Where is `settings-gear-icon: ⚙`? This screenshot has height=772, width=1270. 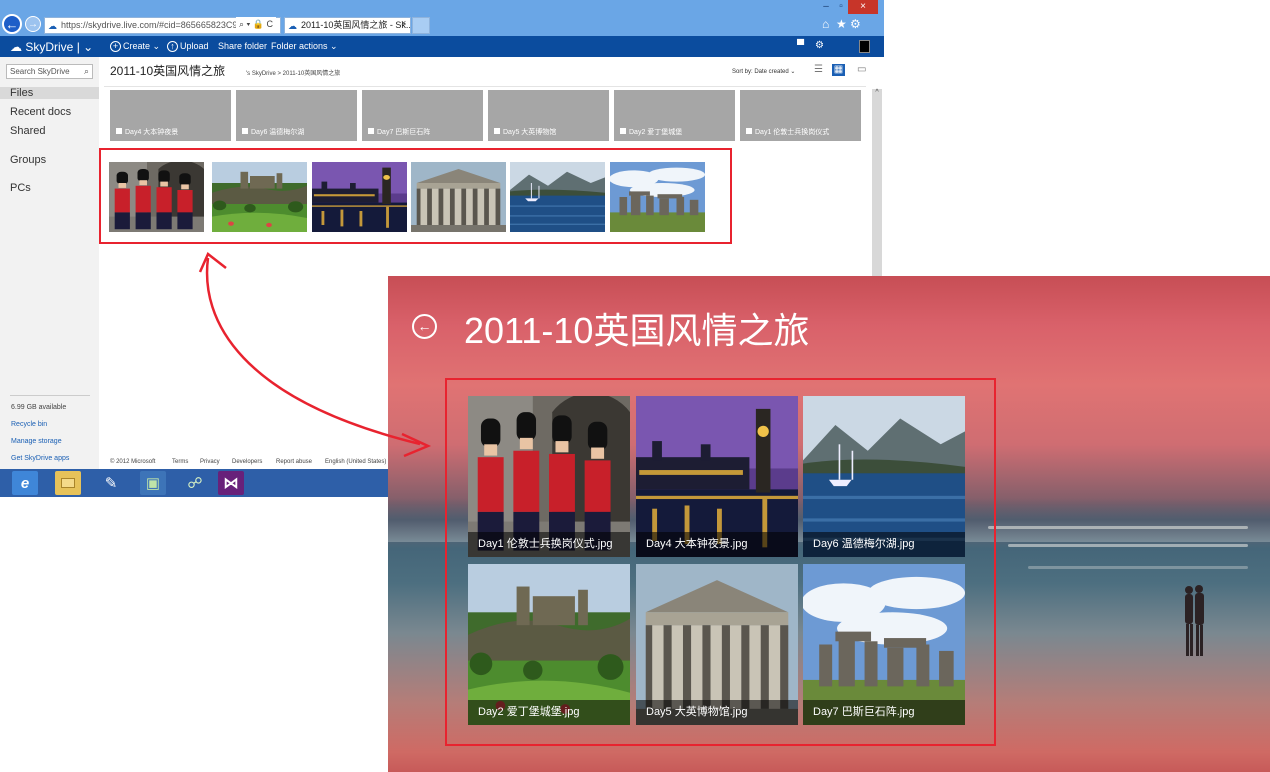
settings-gear-icon: ⚙ is located at coordinates (819, 45).